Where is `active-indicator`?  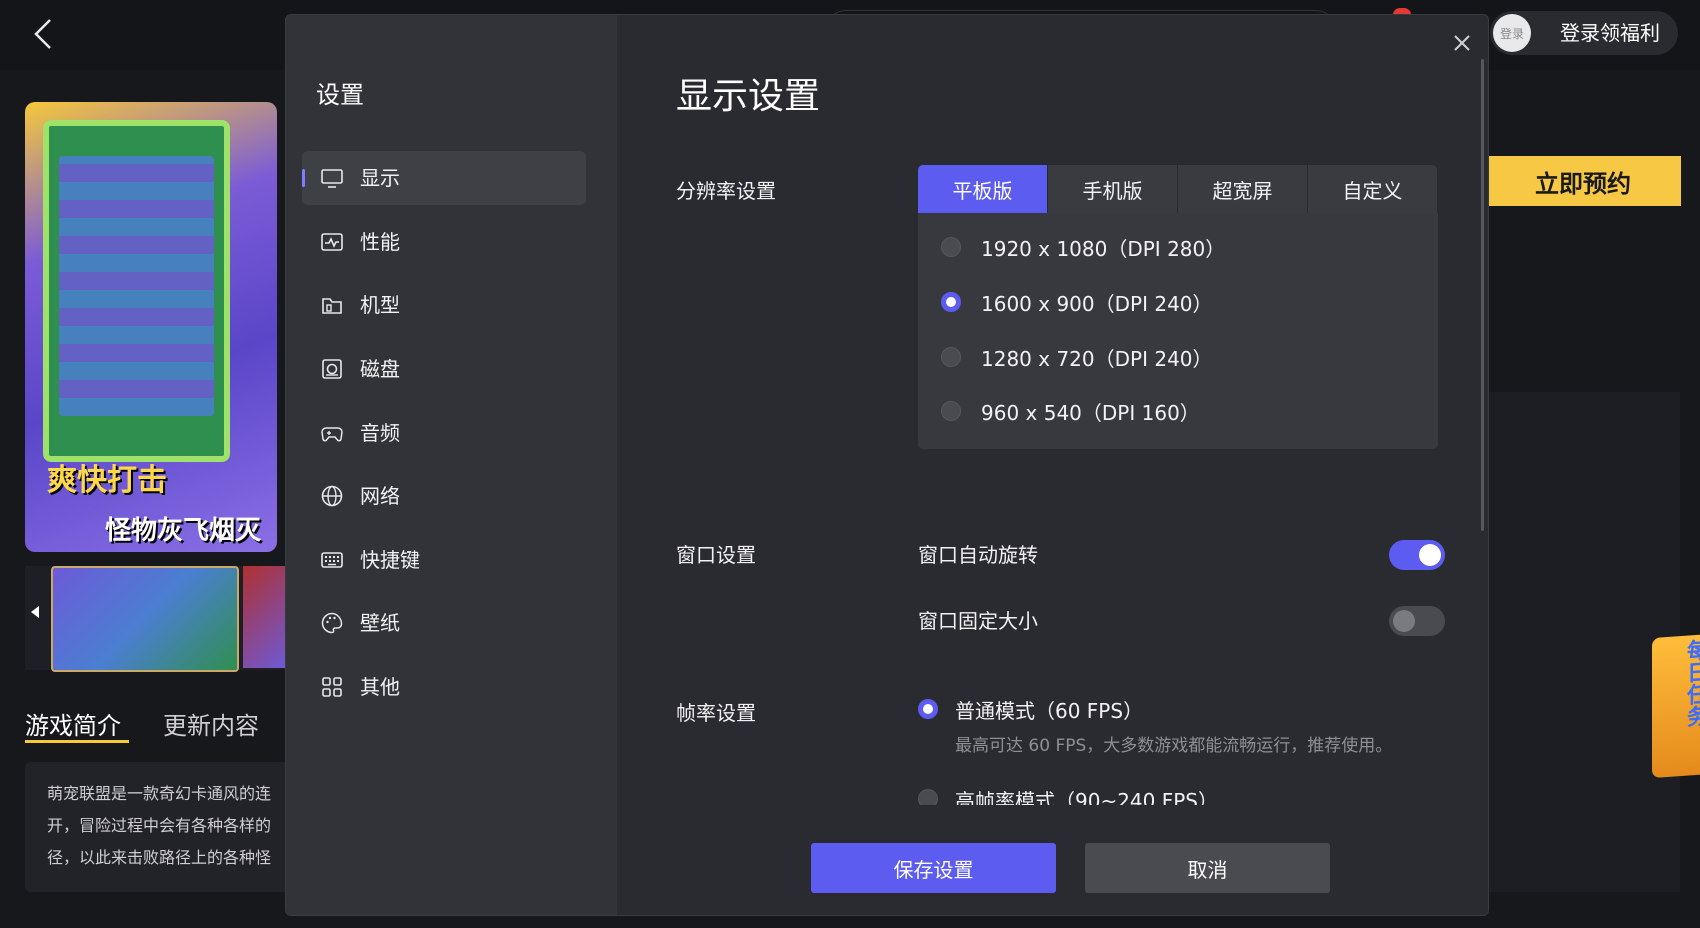 active-indicator is located at coordinates (303, 178).